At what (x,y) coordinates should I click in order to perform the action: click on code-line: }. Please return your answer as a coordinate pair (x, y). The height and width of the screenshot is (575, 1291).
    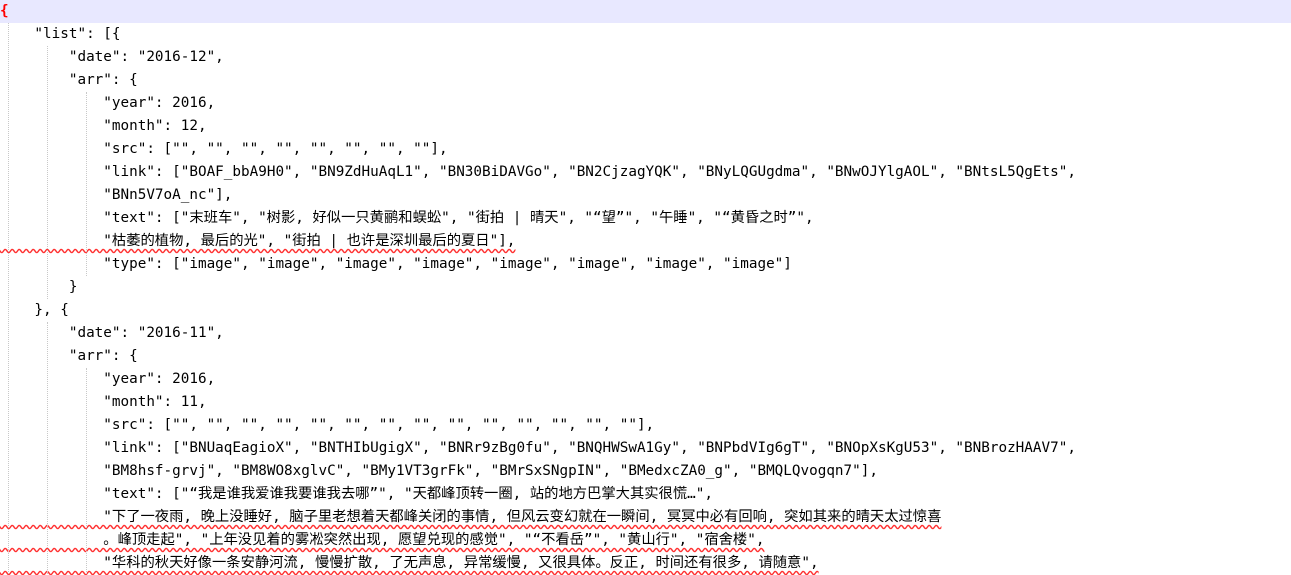
    Looking at the image, I should click on (645, 287).